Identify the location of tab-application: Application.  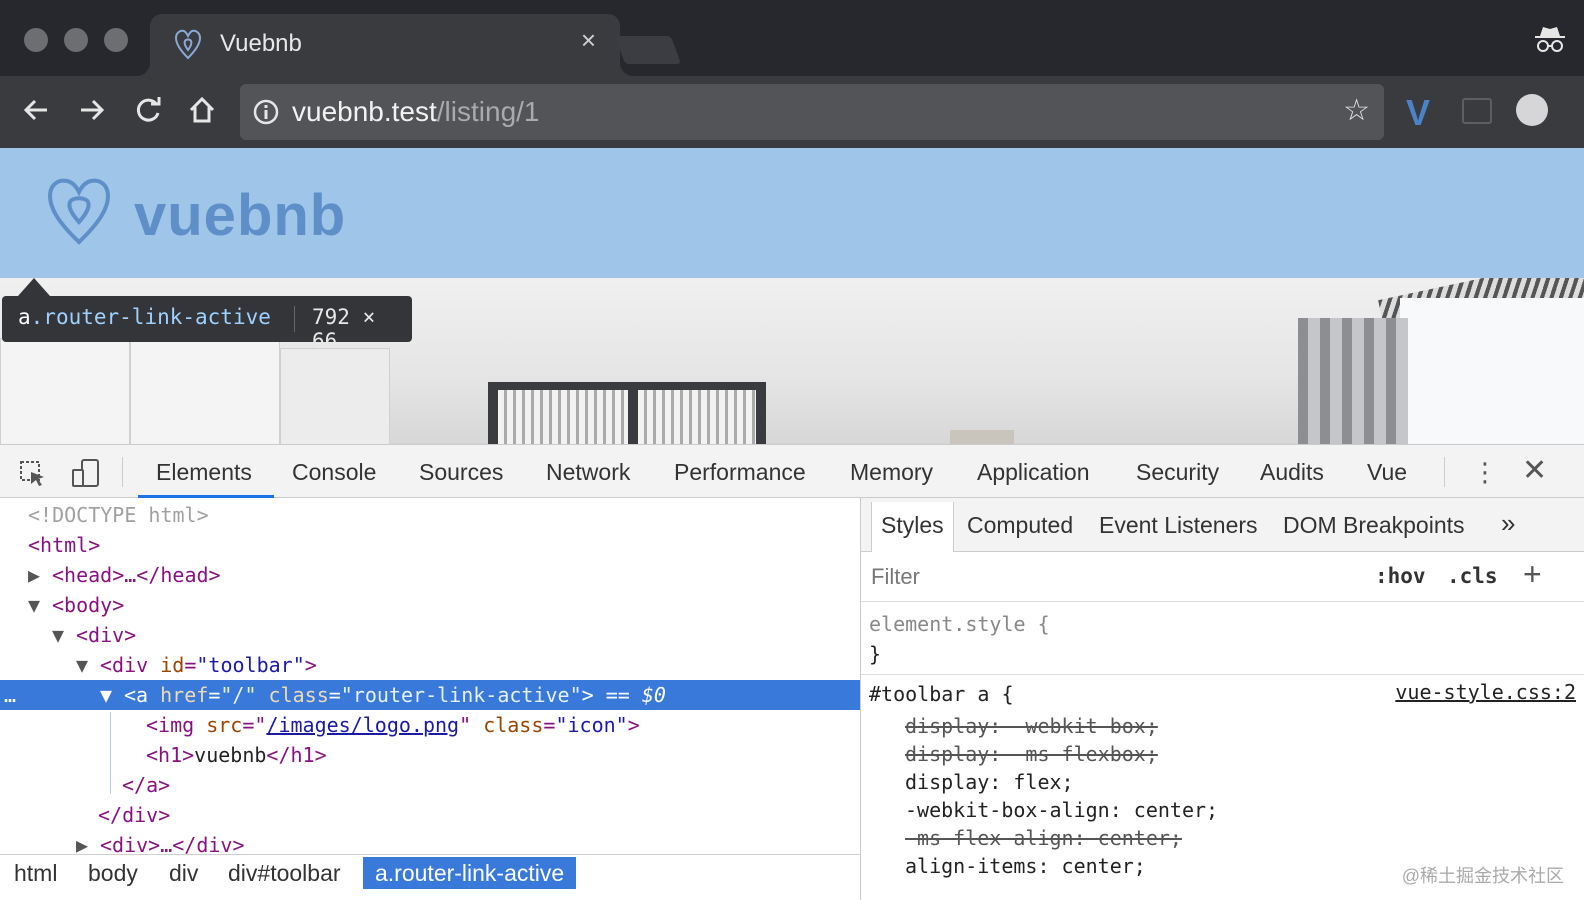
(1033, 472).